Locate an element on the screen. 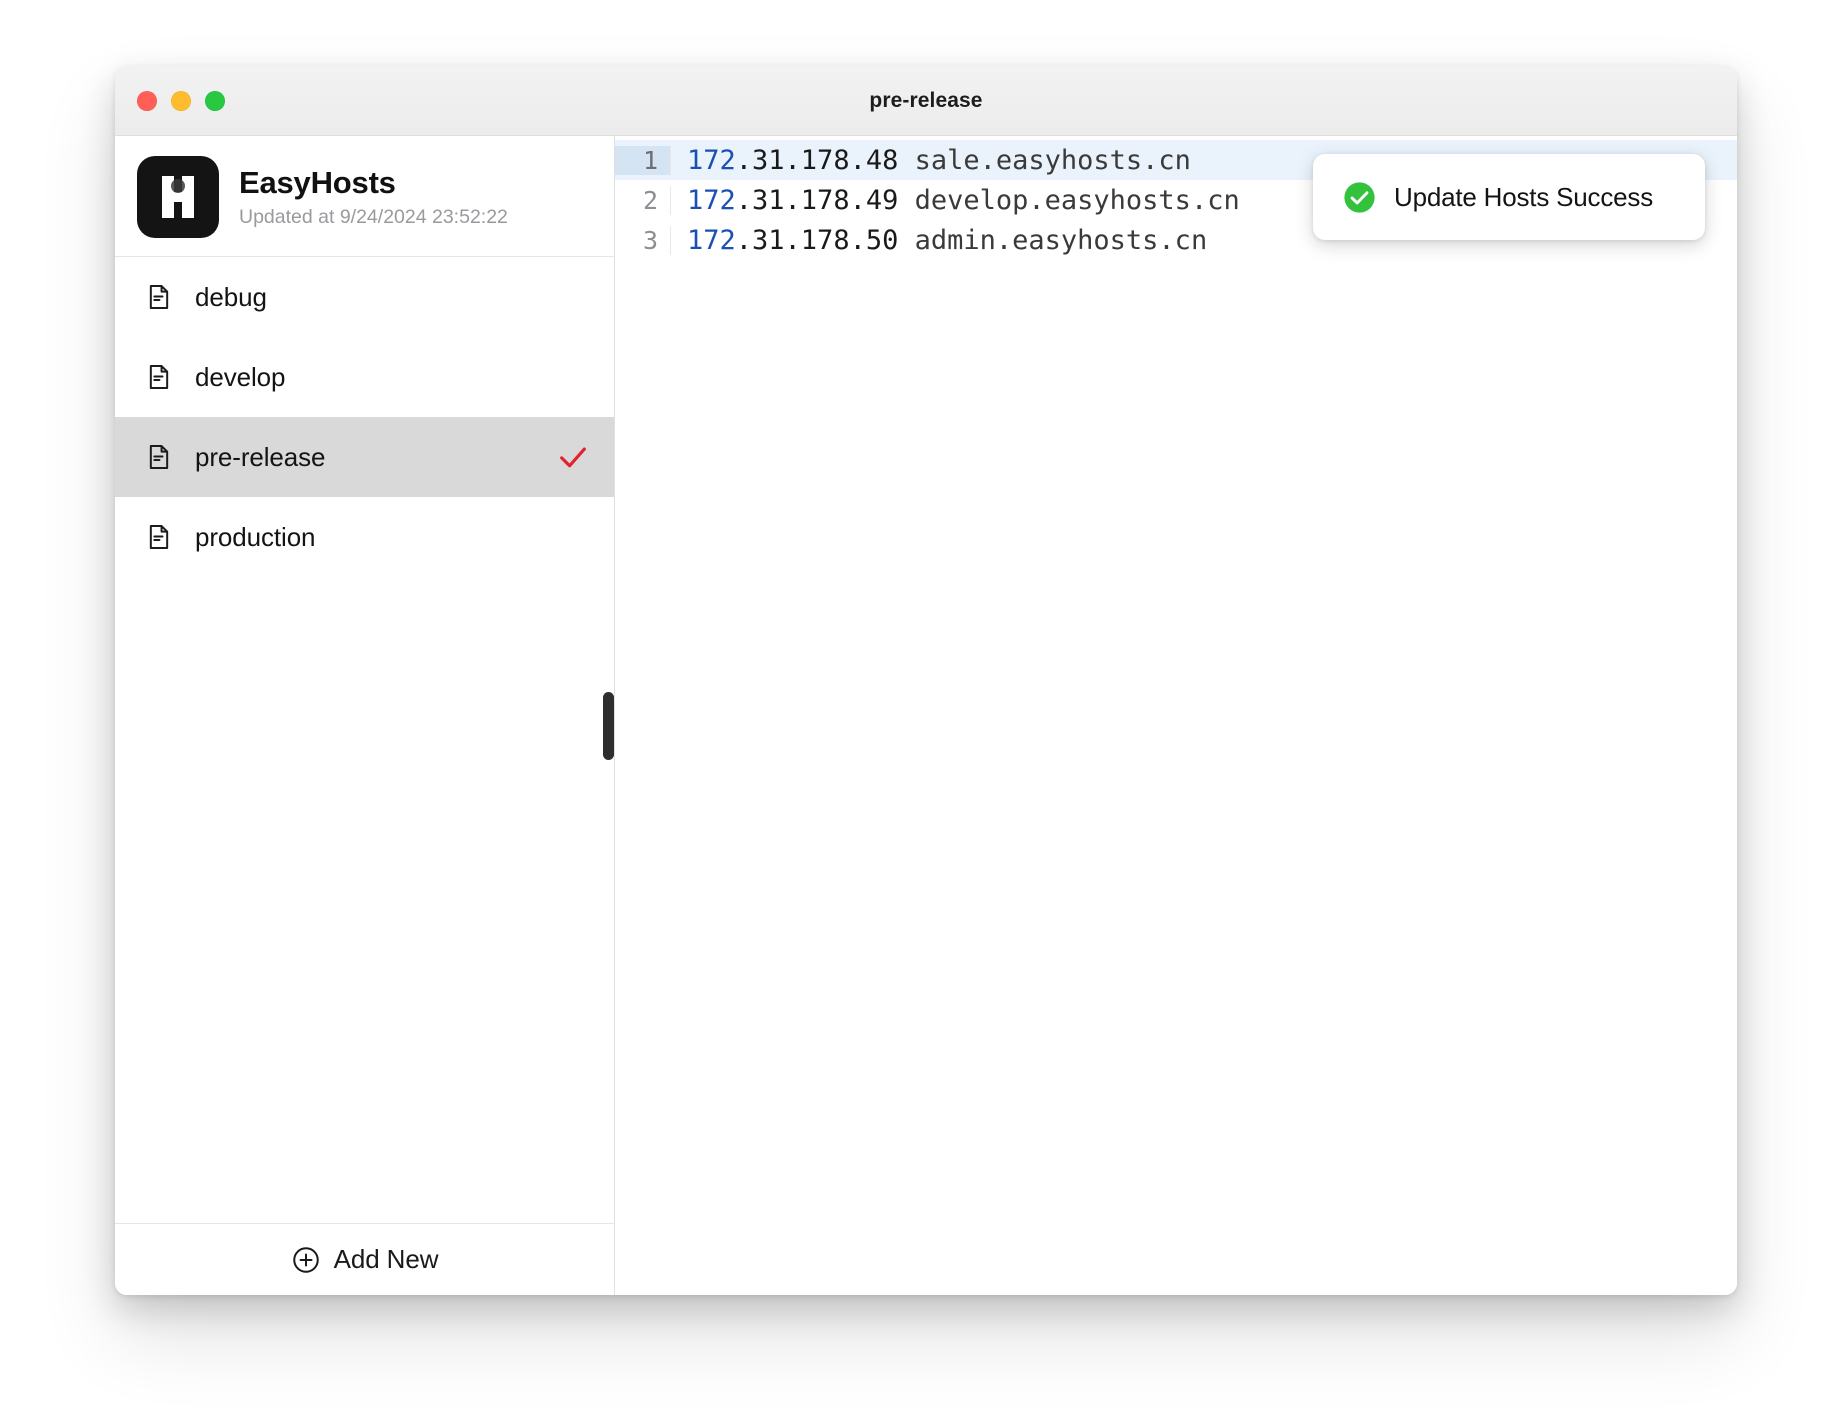 The height and width of the screenshot is (1424, 1824). hostname: sale.easyhosts.cn is located at coordinates (1044, 160).